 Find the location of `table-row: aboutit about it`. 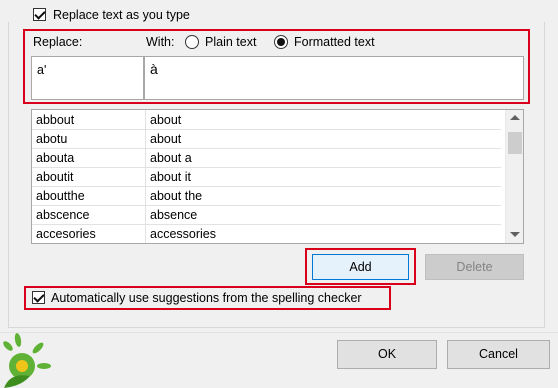

table-row: aboutit about it is located at coordinates (266, 177).